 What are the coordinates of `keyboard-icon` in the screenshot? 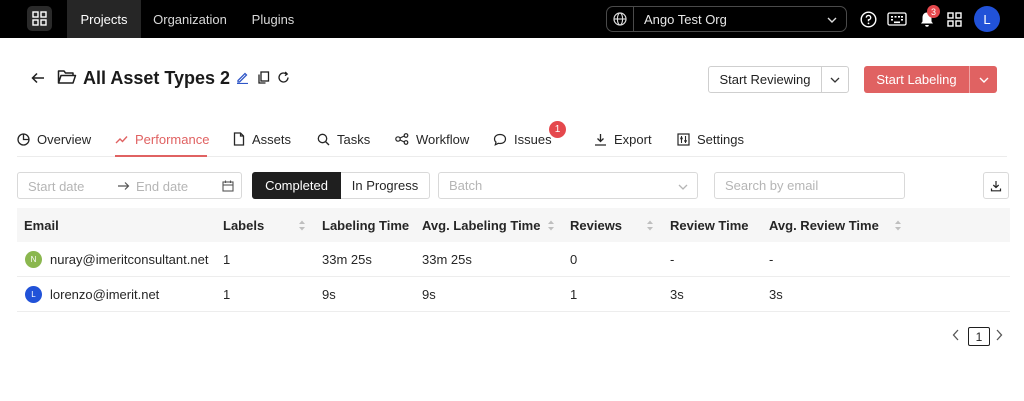 It's located at (897, 19).